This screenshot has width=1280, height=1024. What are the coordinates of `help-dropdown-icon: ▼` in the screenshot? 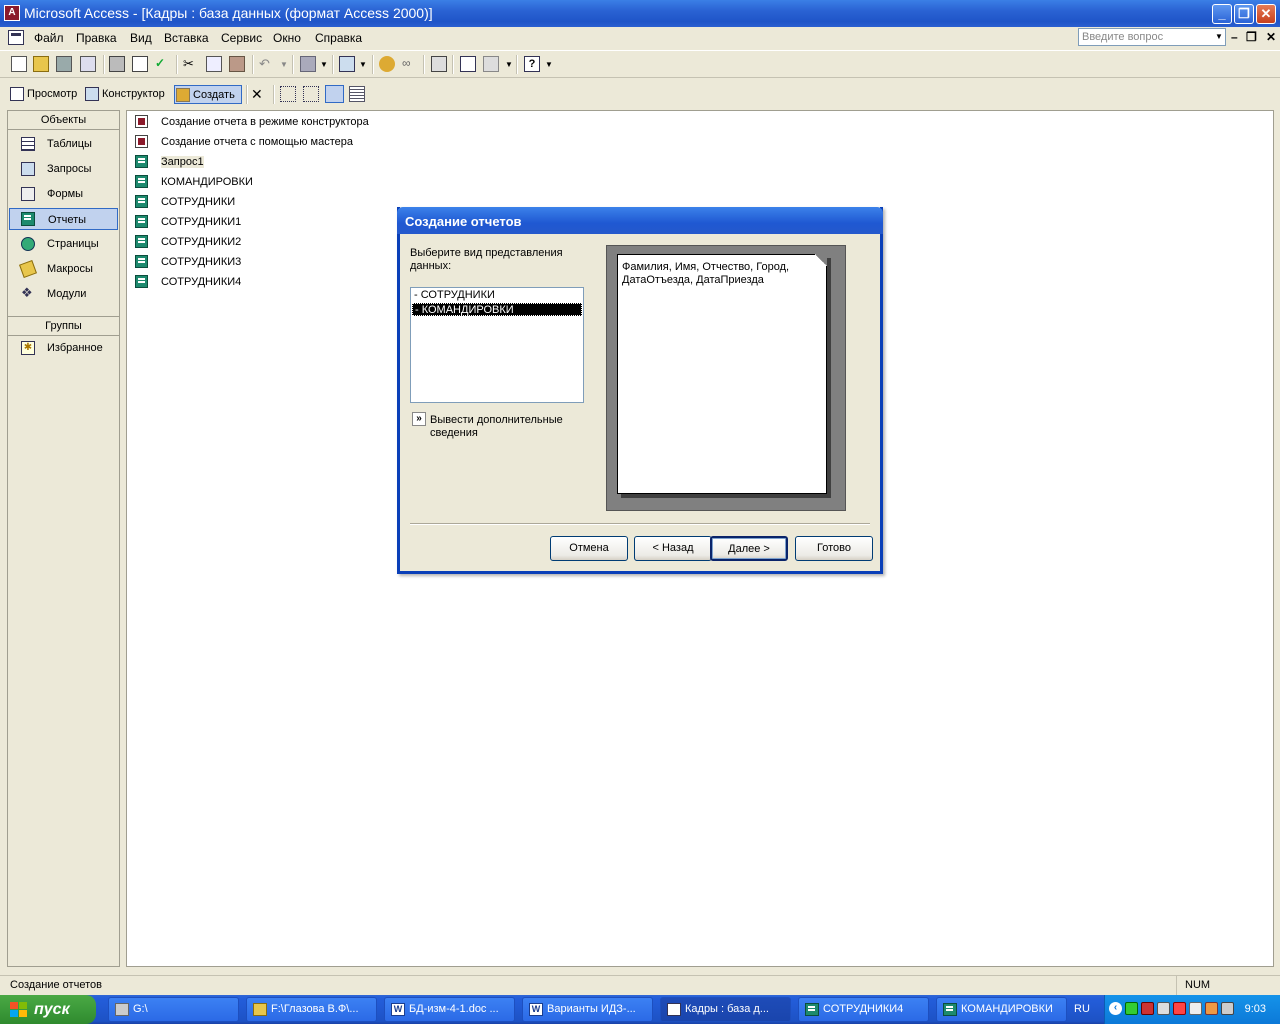 It's located at (549, 64).